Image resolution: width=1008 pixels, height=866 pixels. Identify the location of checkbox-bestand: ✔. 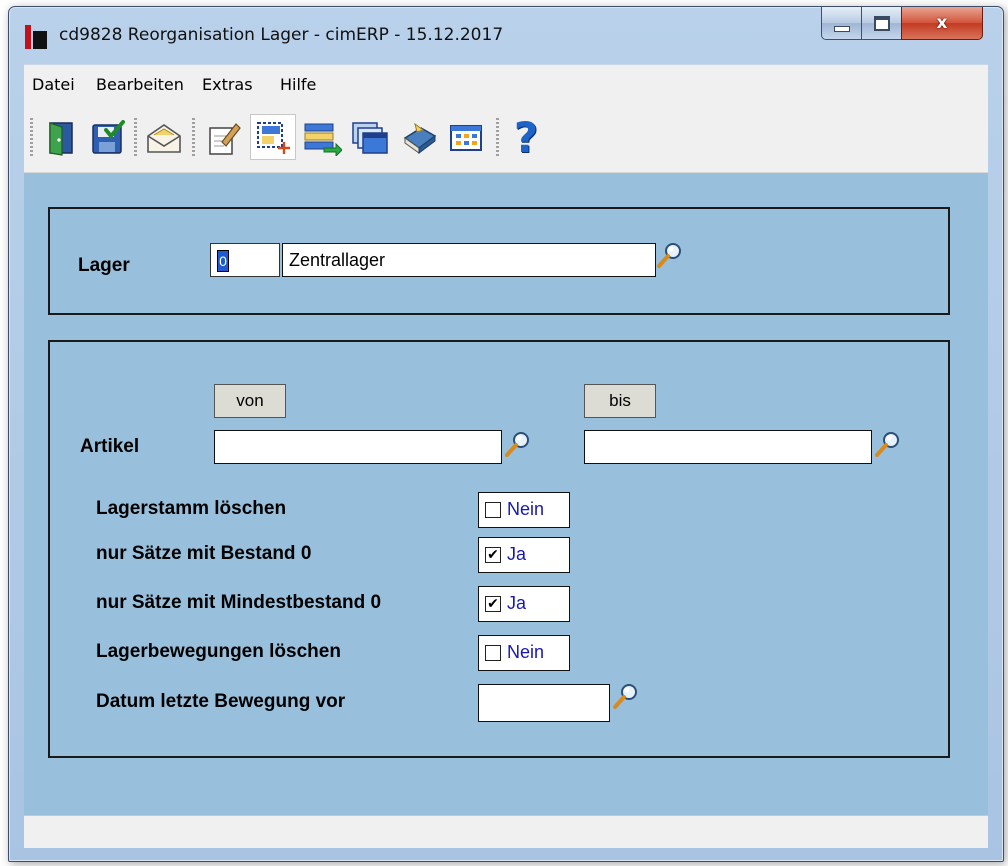
(493, 555).